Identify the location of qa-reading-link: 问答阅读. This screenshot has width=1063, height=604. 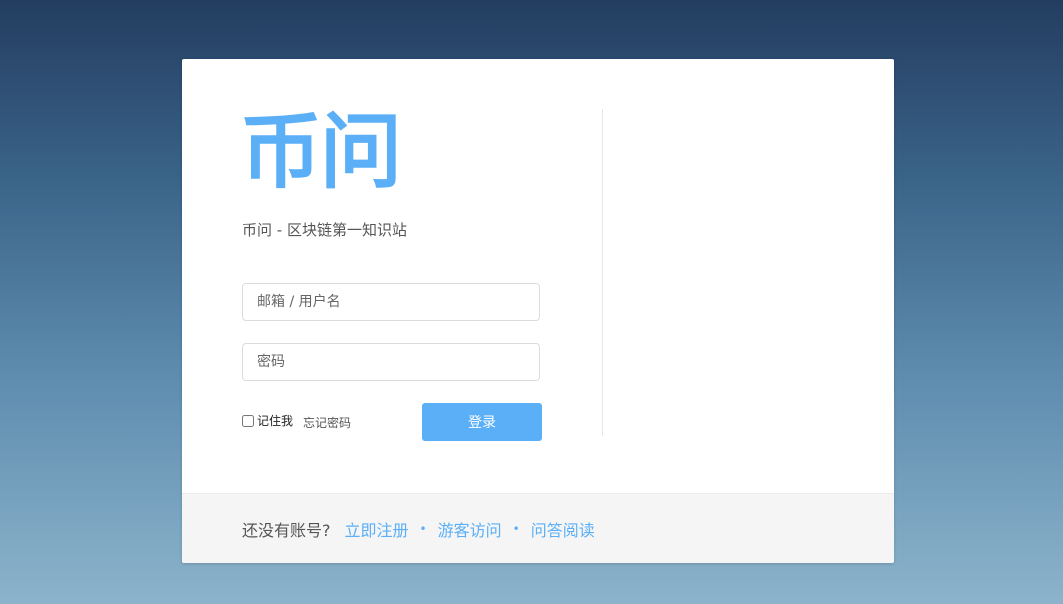
(563, 529).